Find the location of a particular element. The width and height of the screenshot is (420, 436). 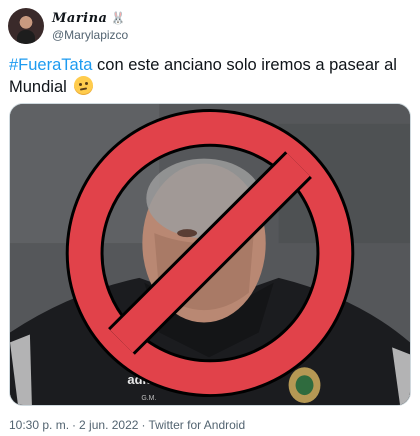

display-name-row: Marina 🐰 is located at coordinates (90, 18).